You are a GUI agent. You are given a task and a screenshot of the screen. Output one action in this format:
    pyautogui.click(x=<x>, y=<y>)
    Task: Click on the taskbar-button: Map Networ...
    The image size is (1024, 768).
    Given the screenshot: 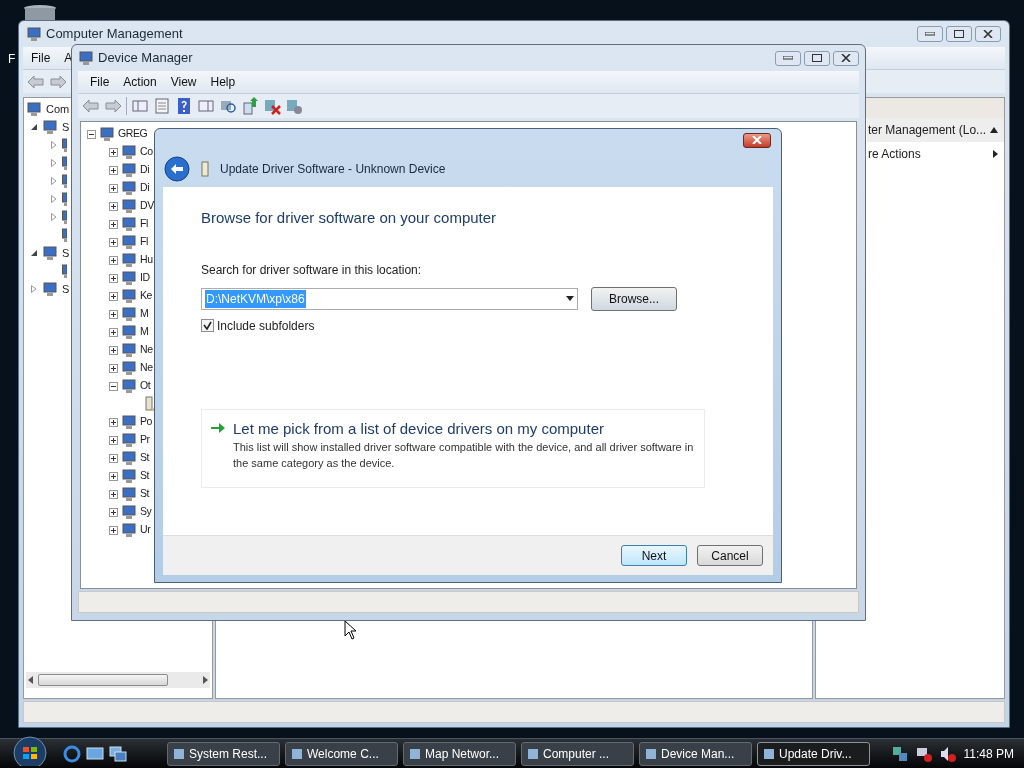 What is the action you would take?
    pyautogui.click(x=459, y=753)
    